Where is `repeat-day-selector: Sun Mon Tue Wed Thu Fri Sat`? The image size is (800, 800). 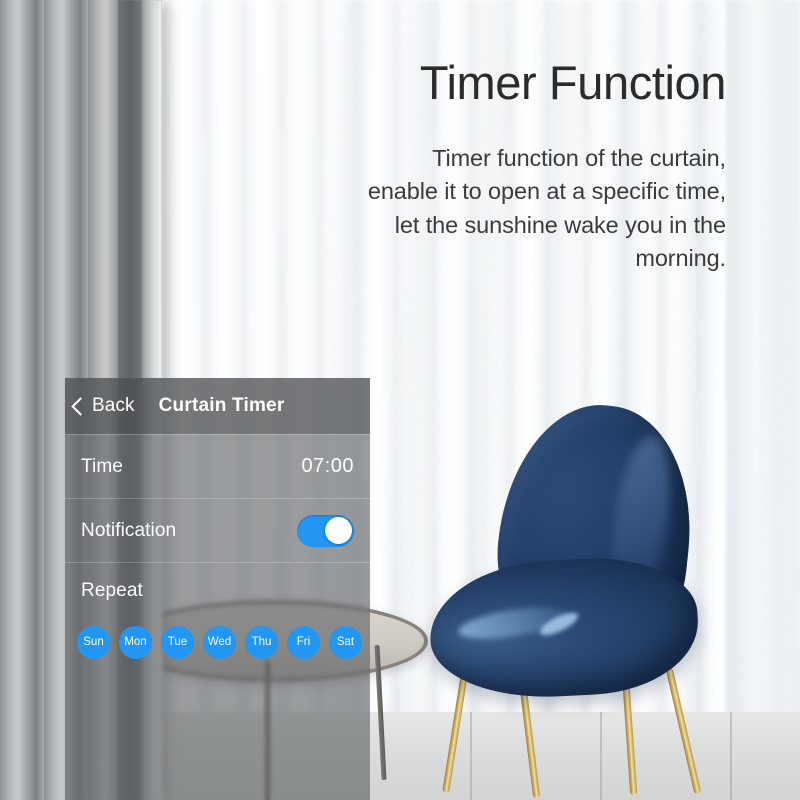 repeat-day-selector: Sun Mon Tue Wed Thu Fri Sat is located at coordinates (217, 642).